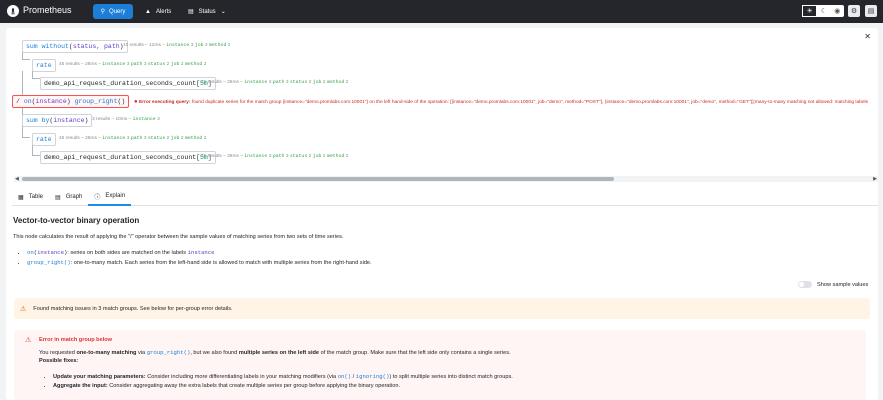  Describe the element at coordinates (318, 179) in the screenshot. I see `scrollbar-thumb` at that location.